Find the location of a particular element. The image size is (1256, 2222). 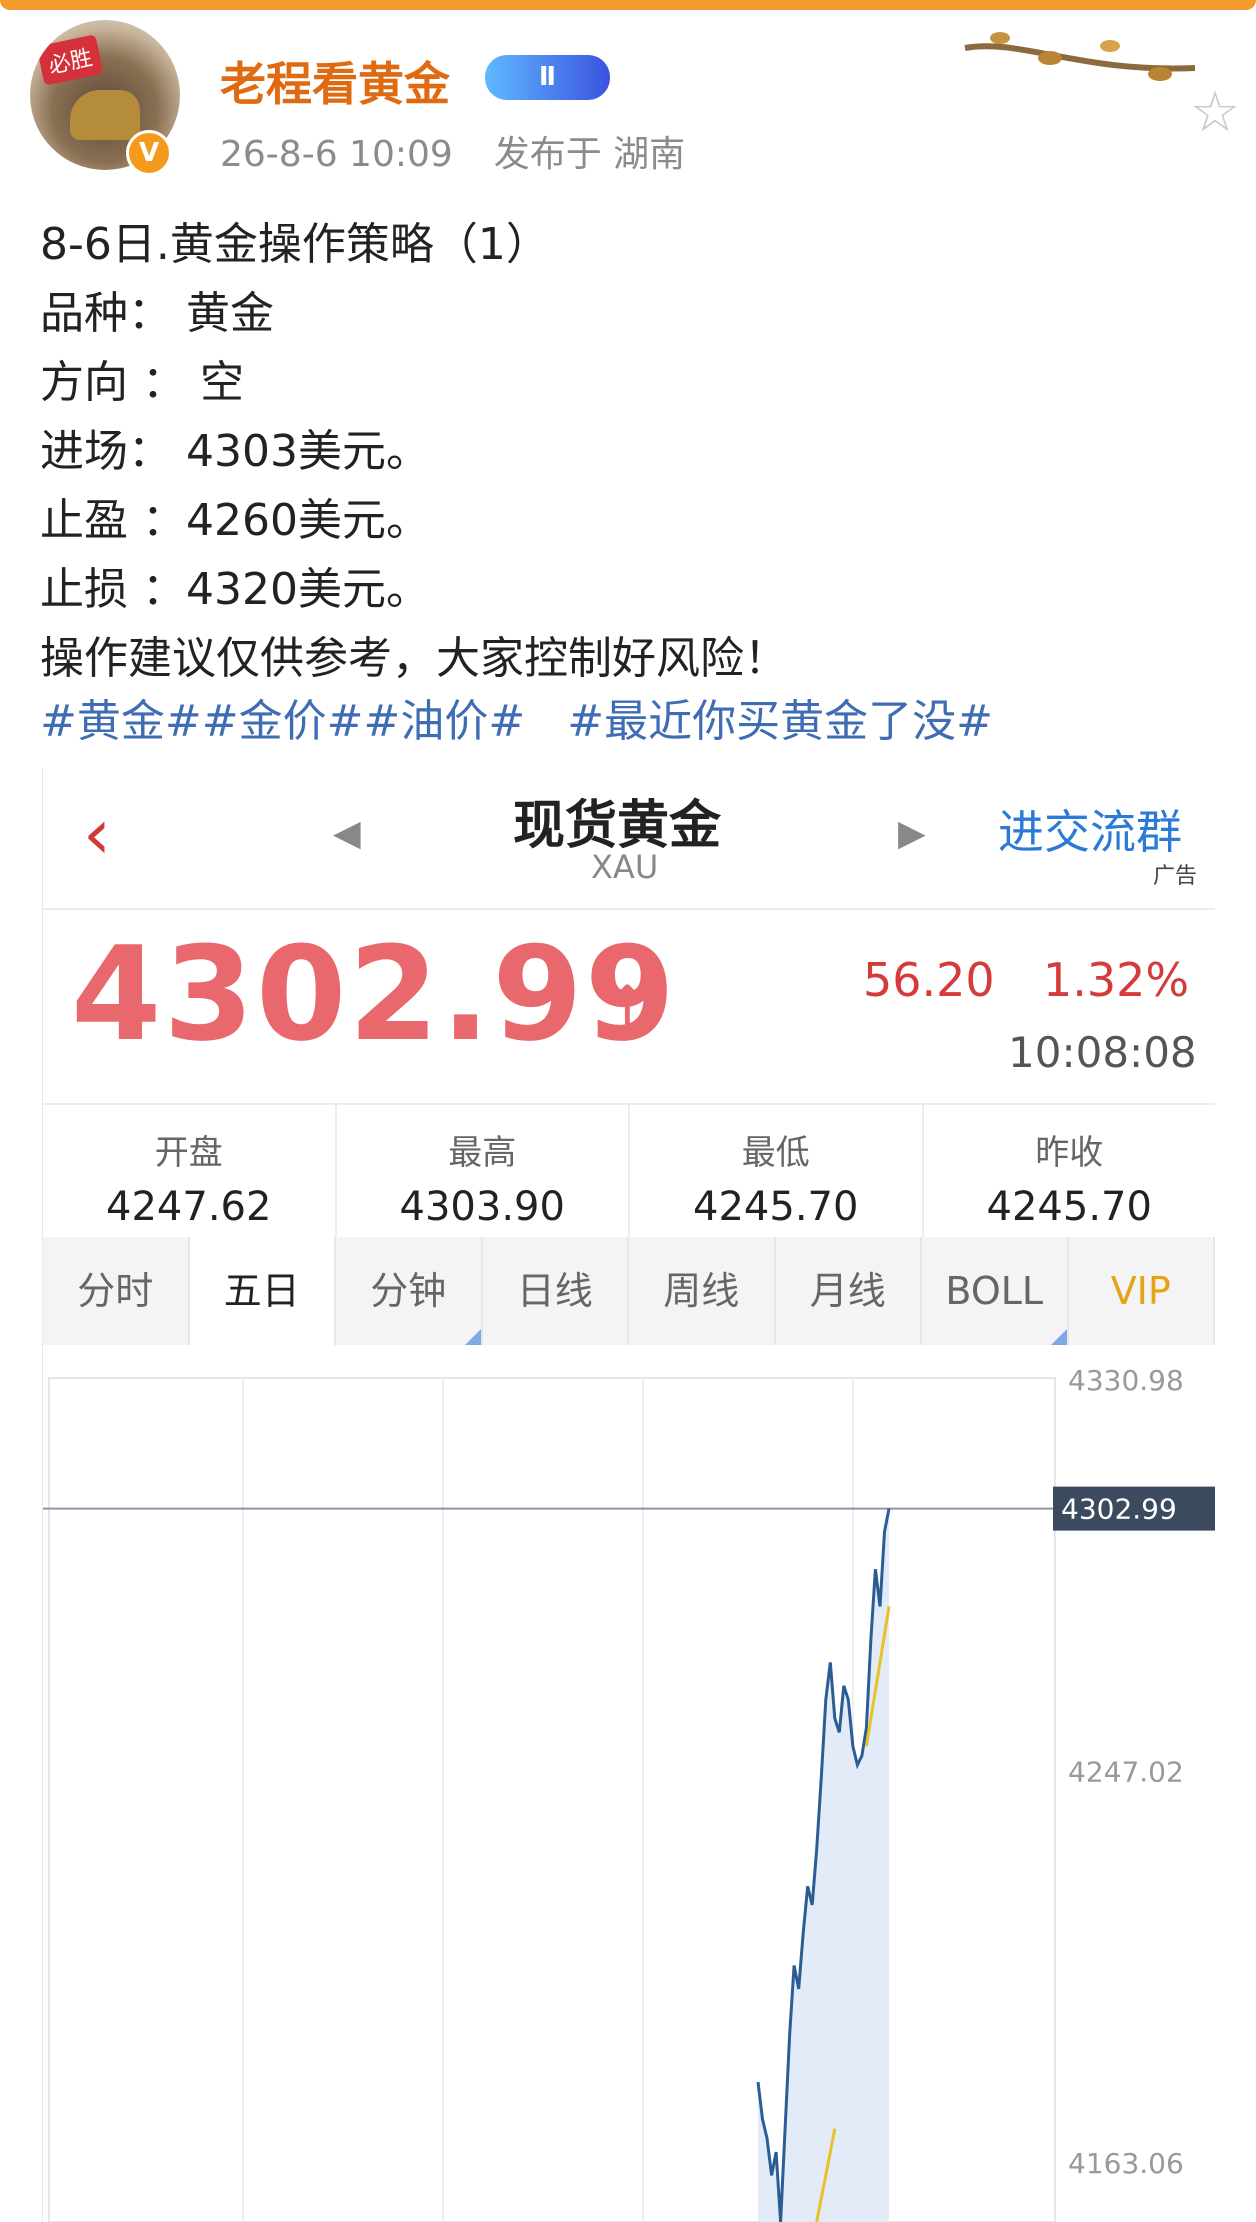

post-date: 26-8-6 10:09 is located at coordinates (336, 154).